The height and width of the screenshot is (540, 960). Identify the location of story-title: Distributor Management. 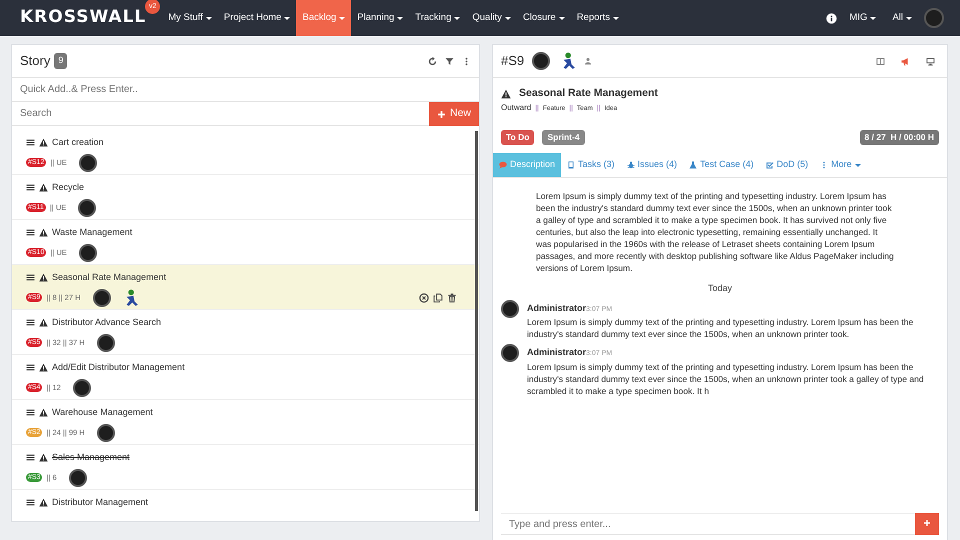
(100, 502).